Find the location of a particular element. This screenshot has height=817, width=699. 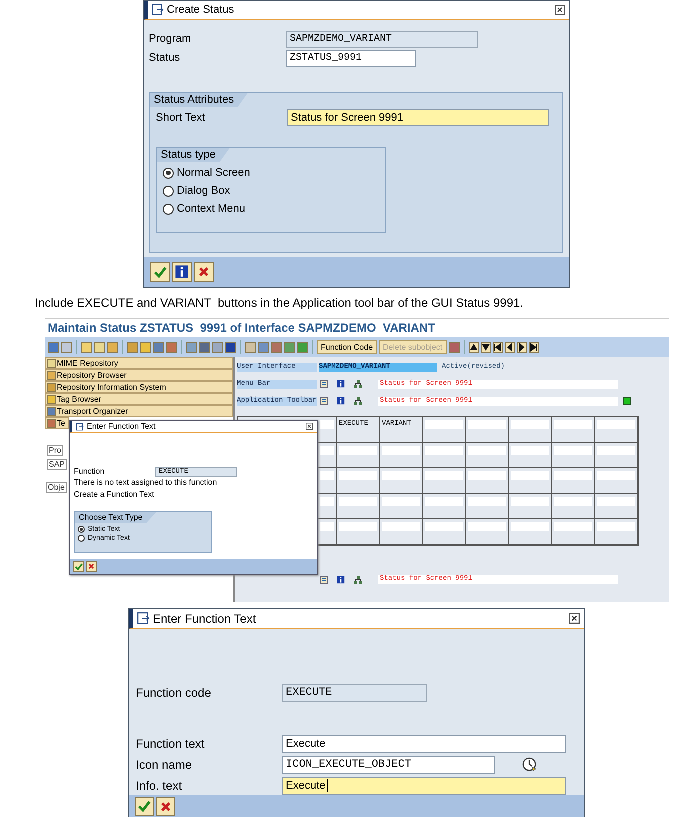

toolbar-button: Function Code is located at coordinates (347, 347).